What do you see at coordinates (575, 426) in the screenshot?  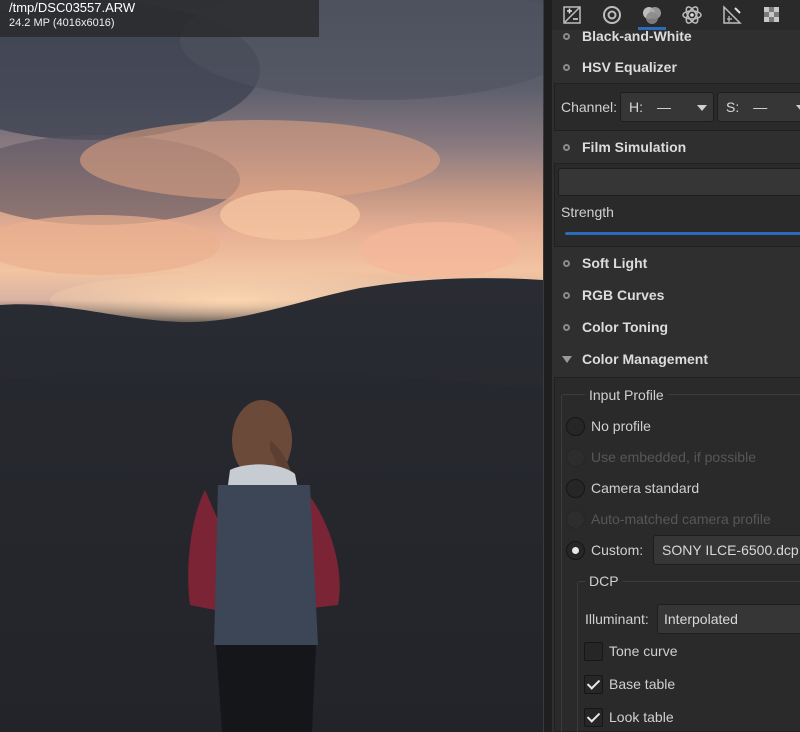 I see `no-profile-radio` at bounding box center [575, 426].